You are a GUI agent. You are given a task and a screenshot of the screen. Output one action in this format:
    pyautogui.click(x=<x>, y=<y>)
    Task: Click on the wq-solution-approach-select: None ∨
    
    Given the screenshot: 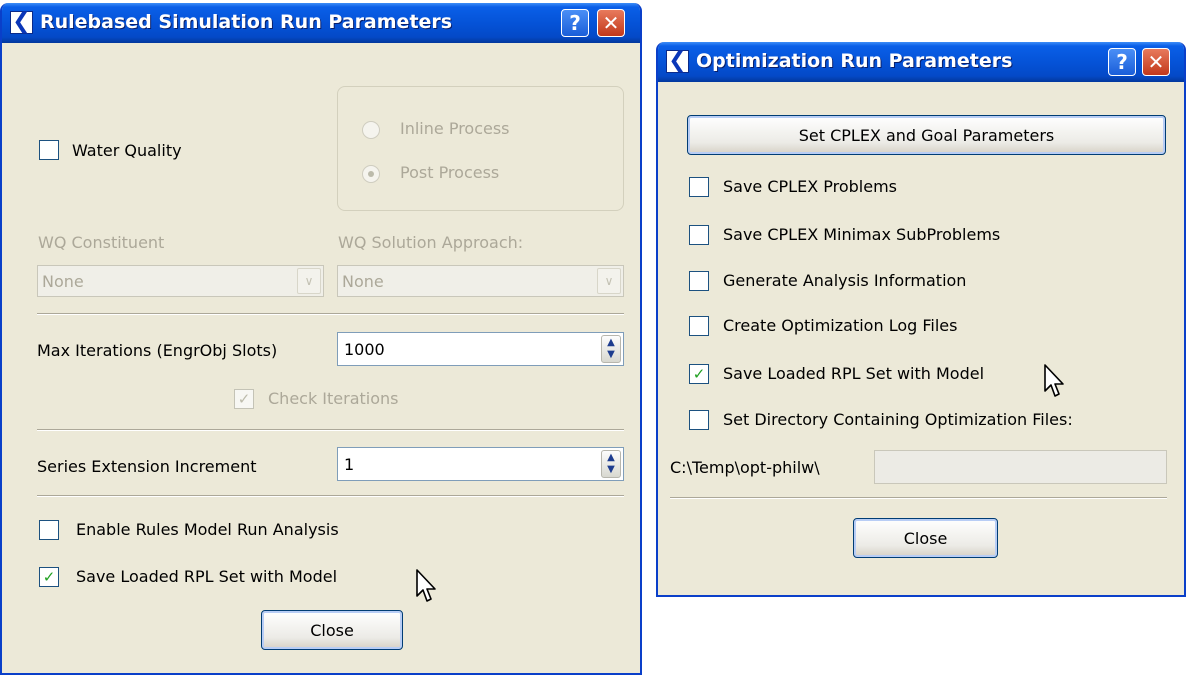 What is the action you would take?
    pyautogui.click(x=480, y=281)
    